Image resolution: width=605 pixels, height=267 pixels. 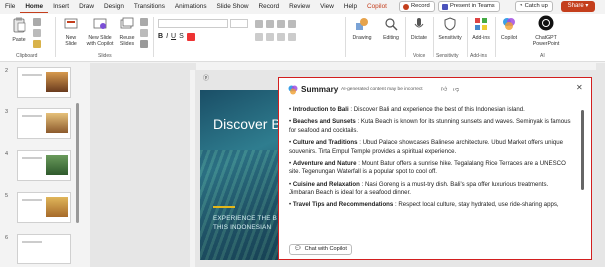 What do you see at coordinates (546, 31) in the screenshot?
I see `chatgpt-powerpoint-button: ChatGPT PowerPoint` at bounding box center [546, 31].